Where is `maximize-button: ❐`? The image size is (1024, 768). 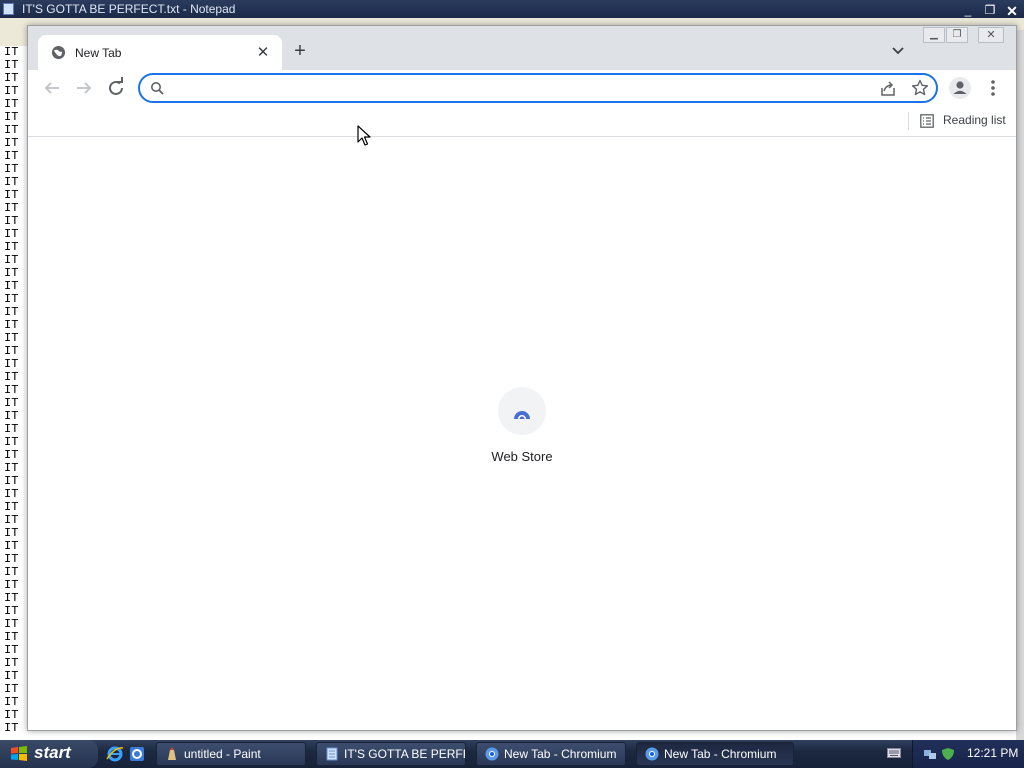 maximize-button: ❐ is located at coordinates (957, 35).